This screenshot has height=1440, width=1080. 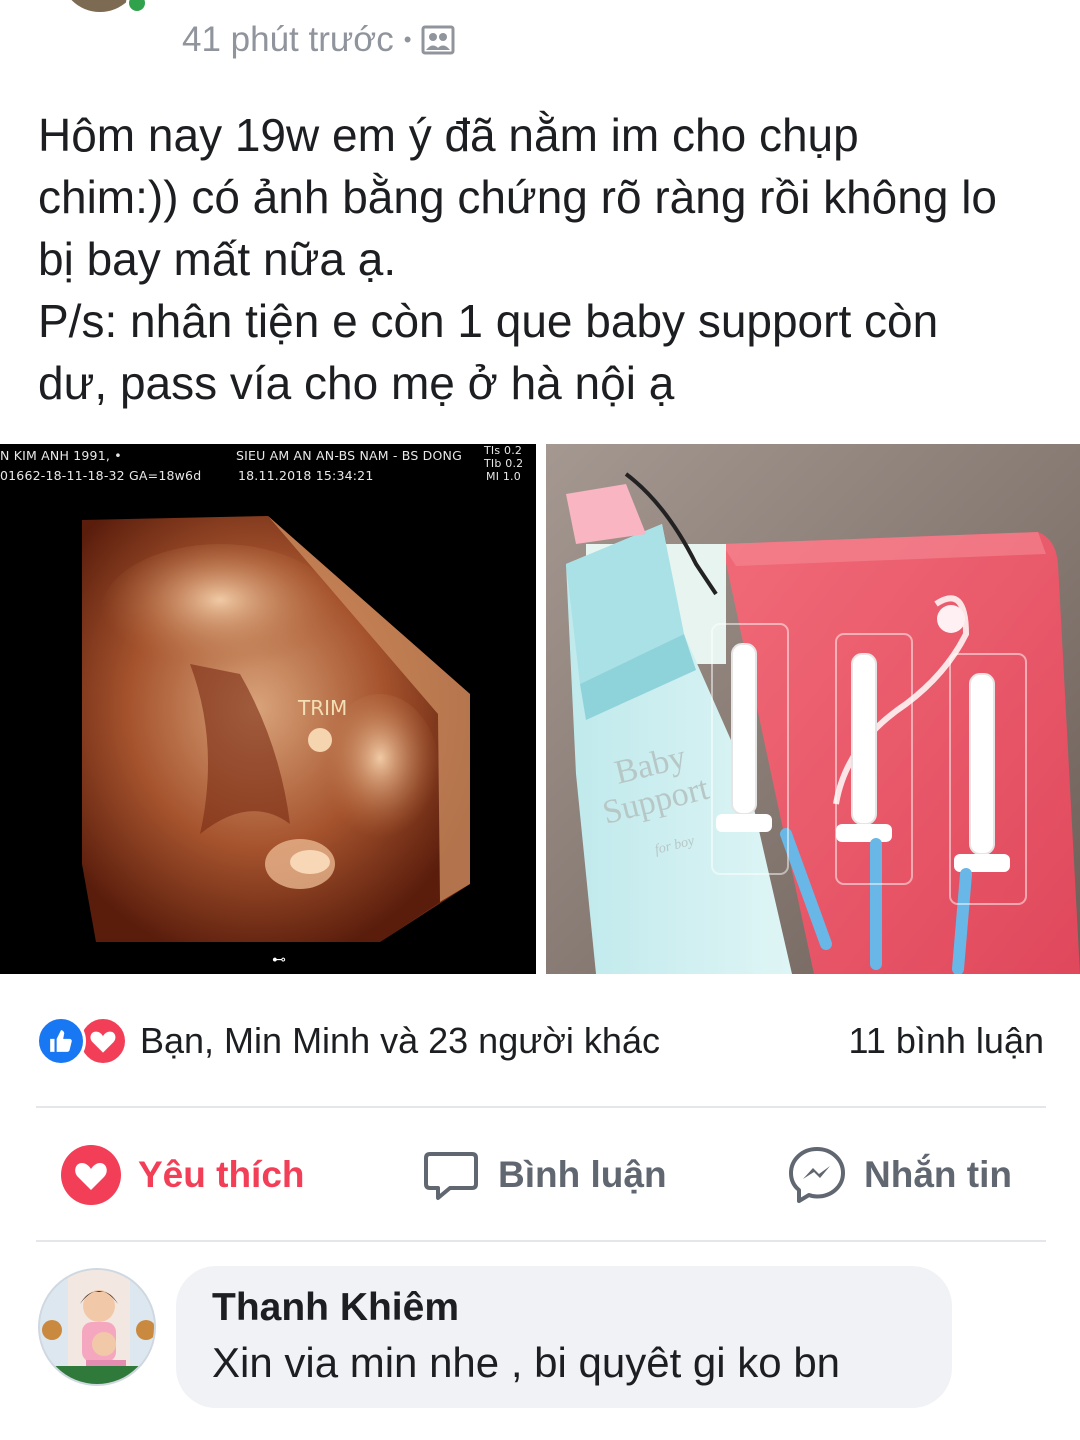 I want to click on post-line: bị bay mất nữa ạ., so click(x=217, y=259).